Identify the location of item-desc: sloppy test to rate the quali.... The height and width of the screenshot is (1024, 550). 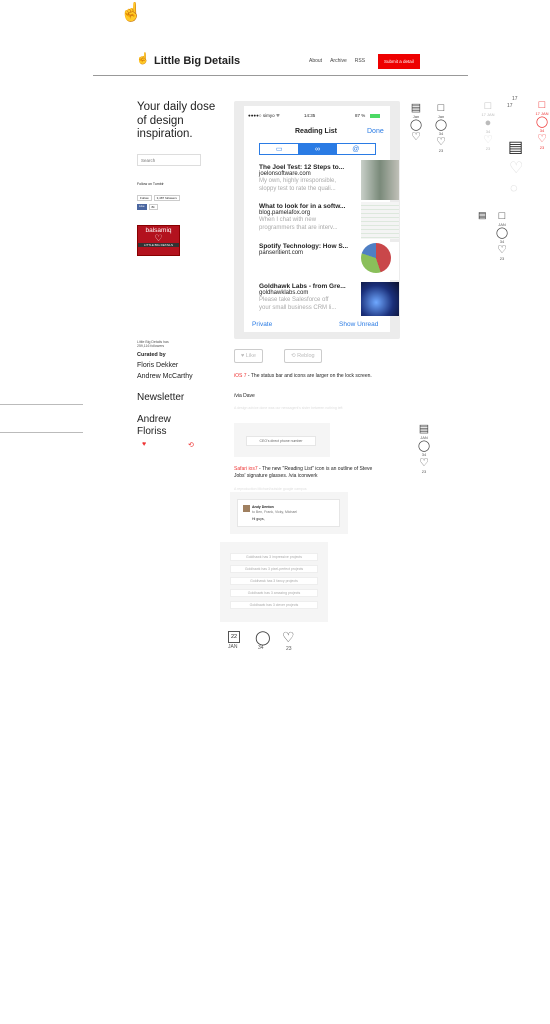
(297, 188).